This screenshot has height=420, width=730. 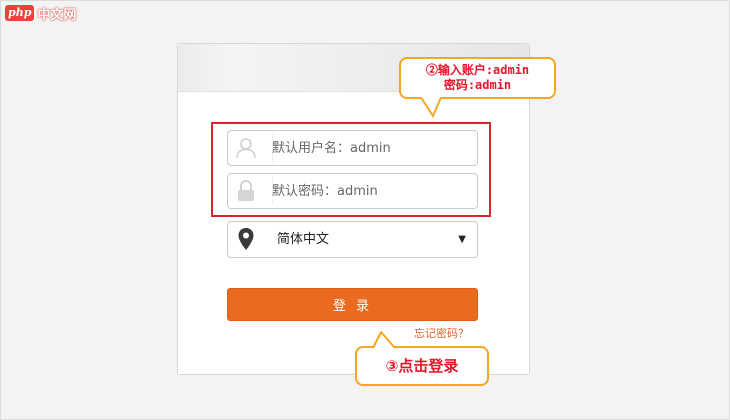 What do you see at coordinates (352, 304) in the screenshot?
I see `login-button: 登 录` at bounding box center [352, 304].